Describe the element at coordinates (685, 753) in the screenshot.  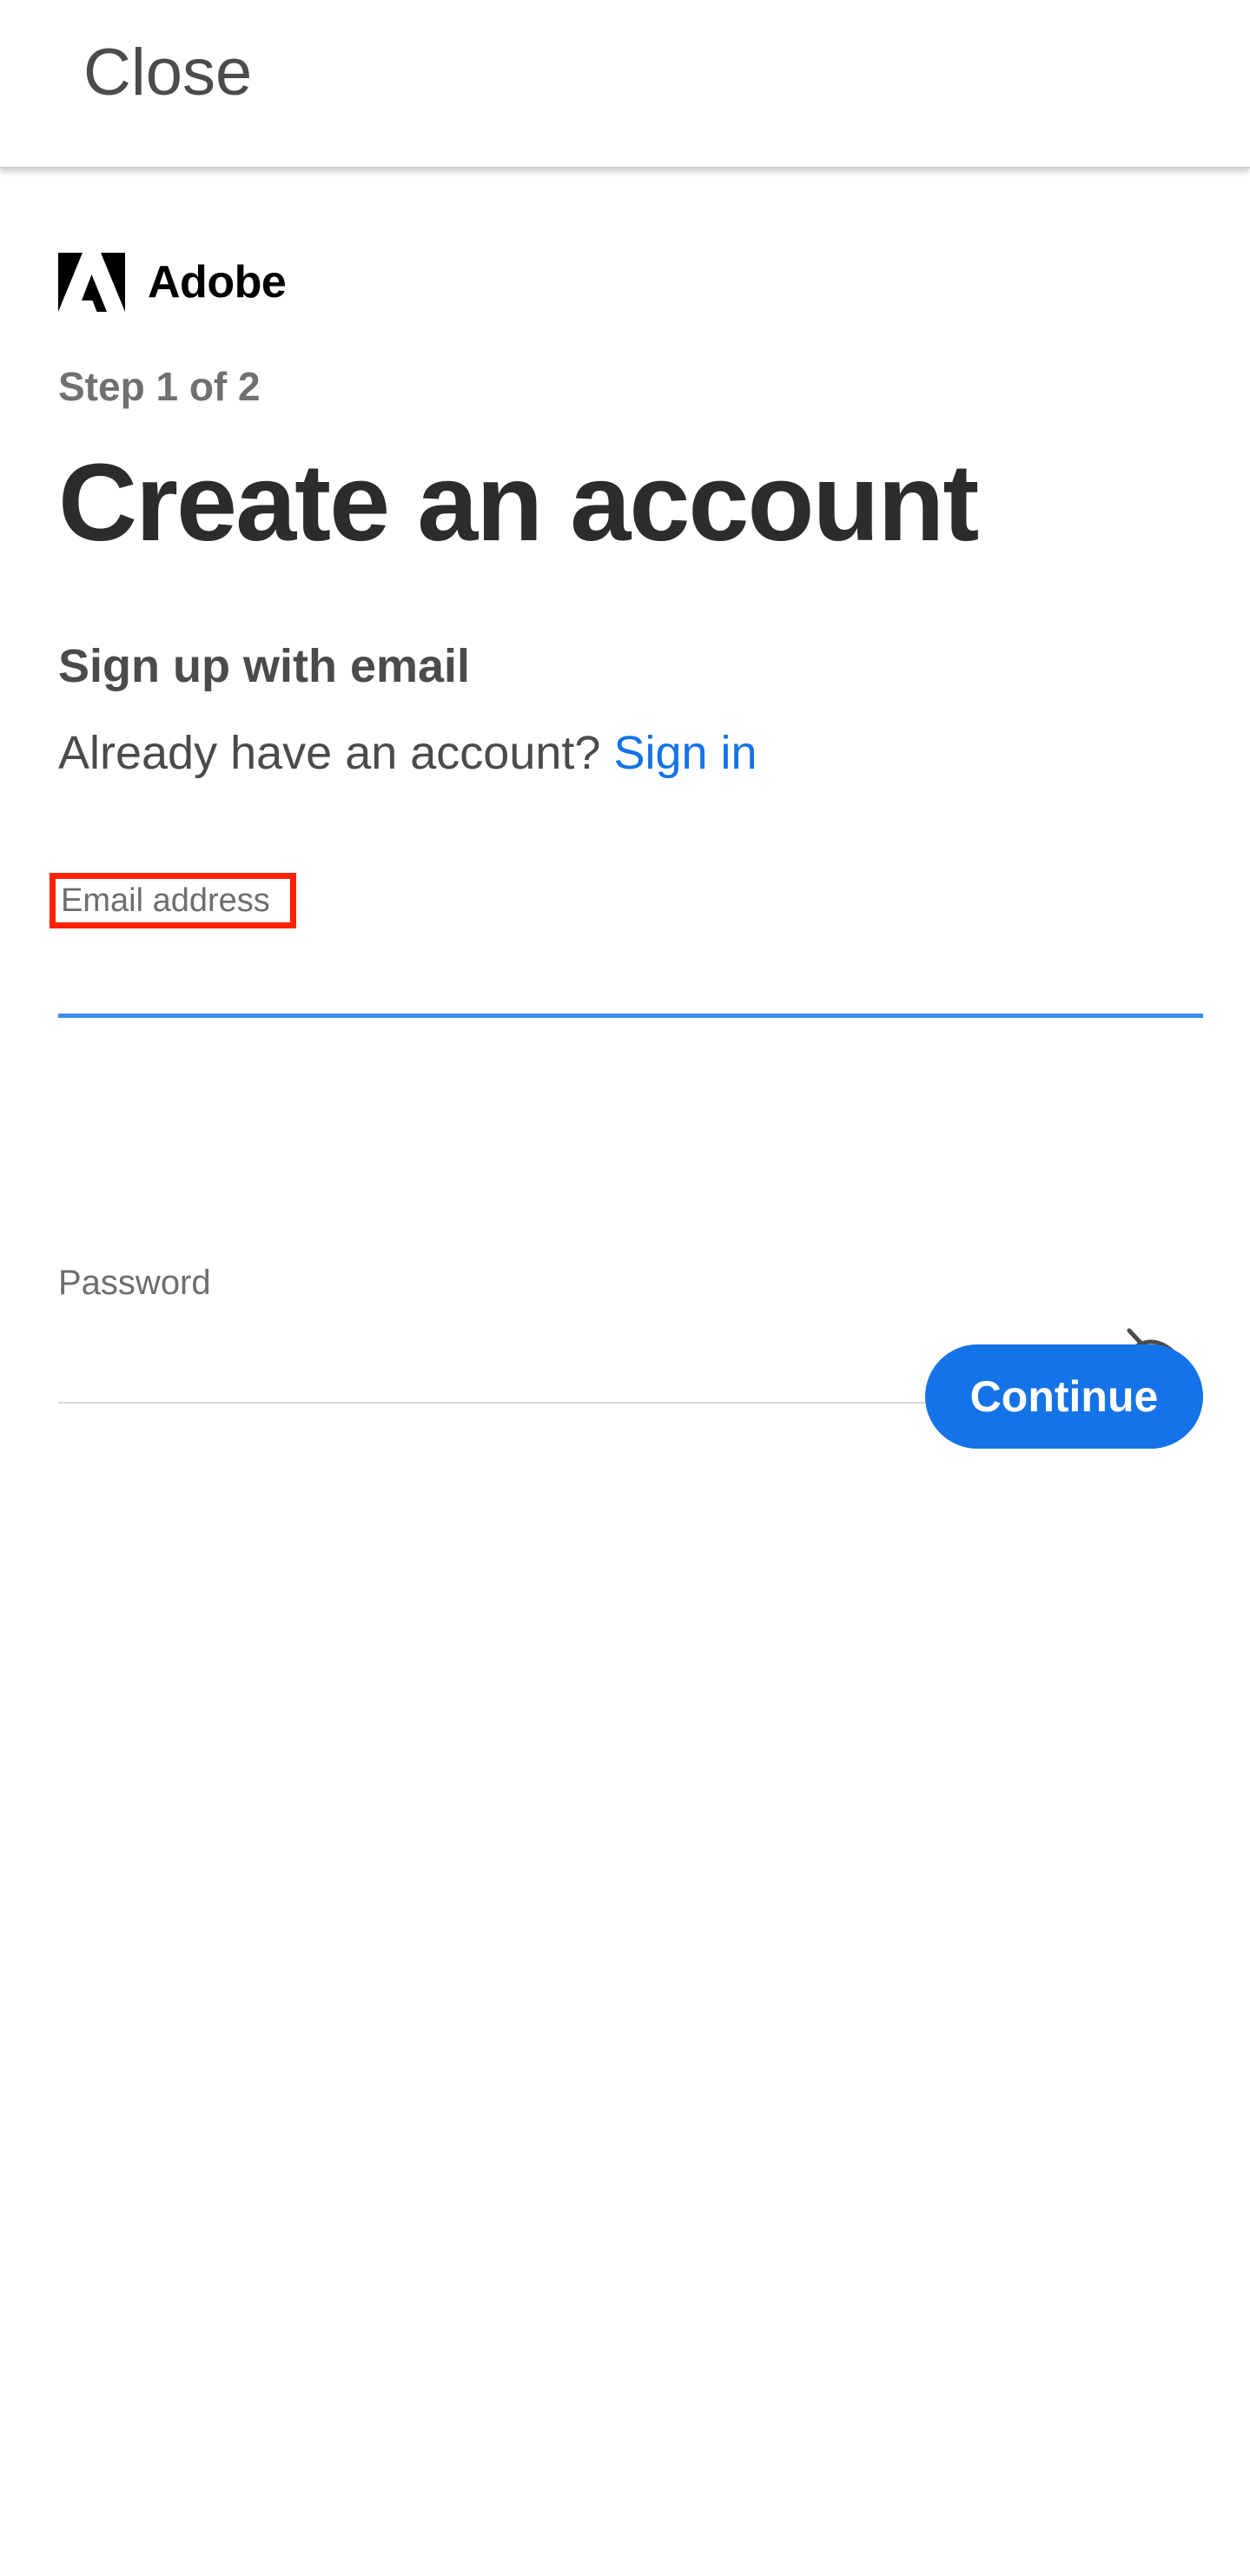
I see `signin-link: Sign in` at that location.